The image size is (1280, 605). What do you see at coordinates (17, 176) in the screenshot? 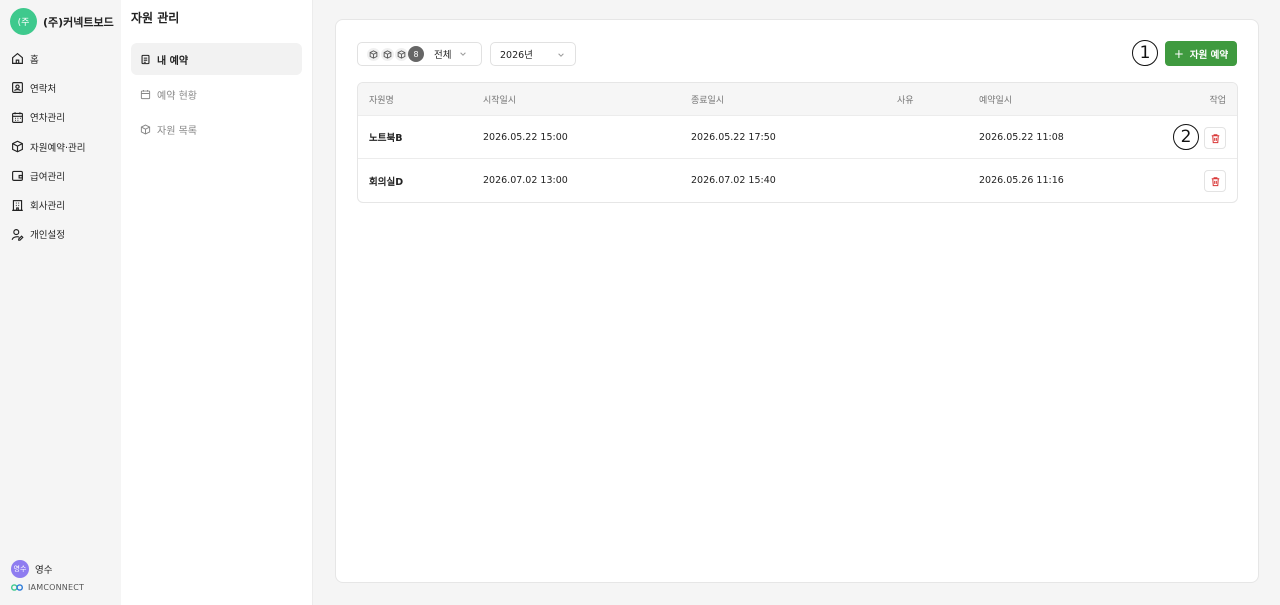
I see `wallet-icon` at bounding box center [17, 176].